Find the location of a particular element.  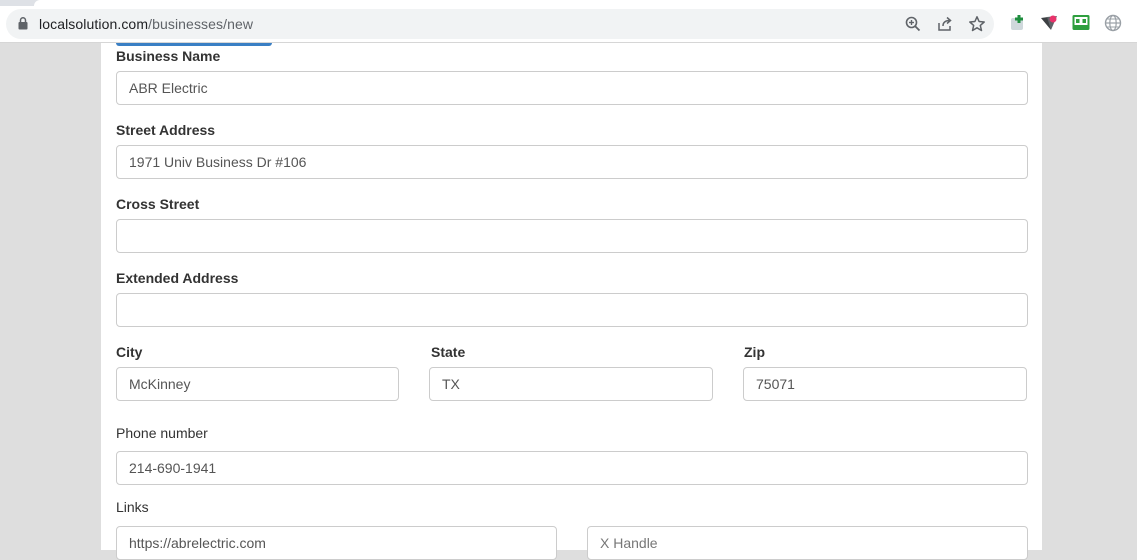

zip-input: 75071 is located at coordinates (885, 384).